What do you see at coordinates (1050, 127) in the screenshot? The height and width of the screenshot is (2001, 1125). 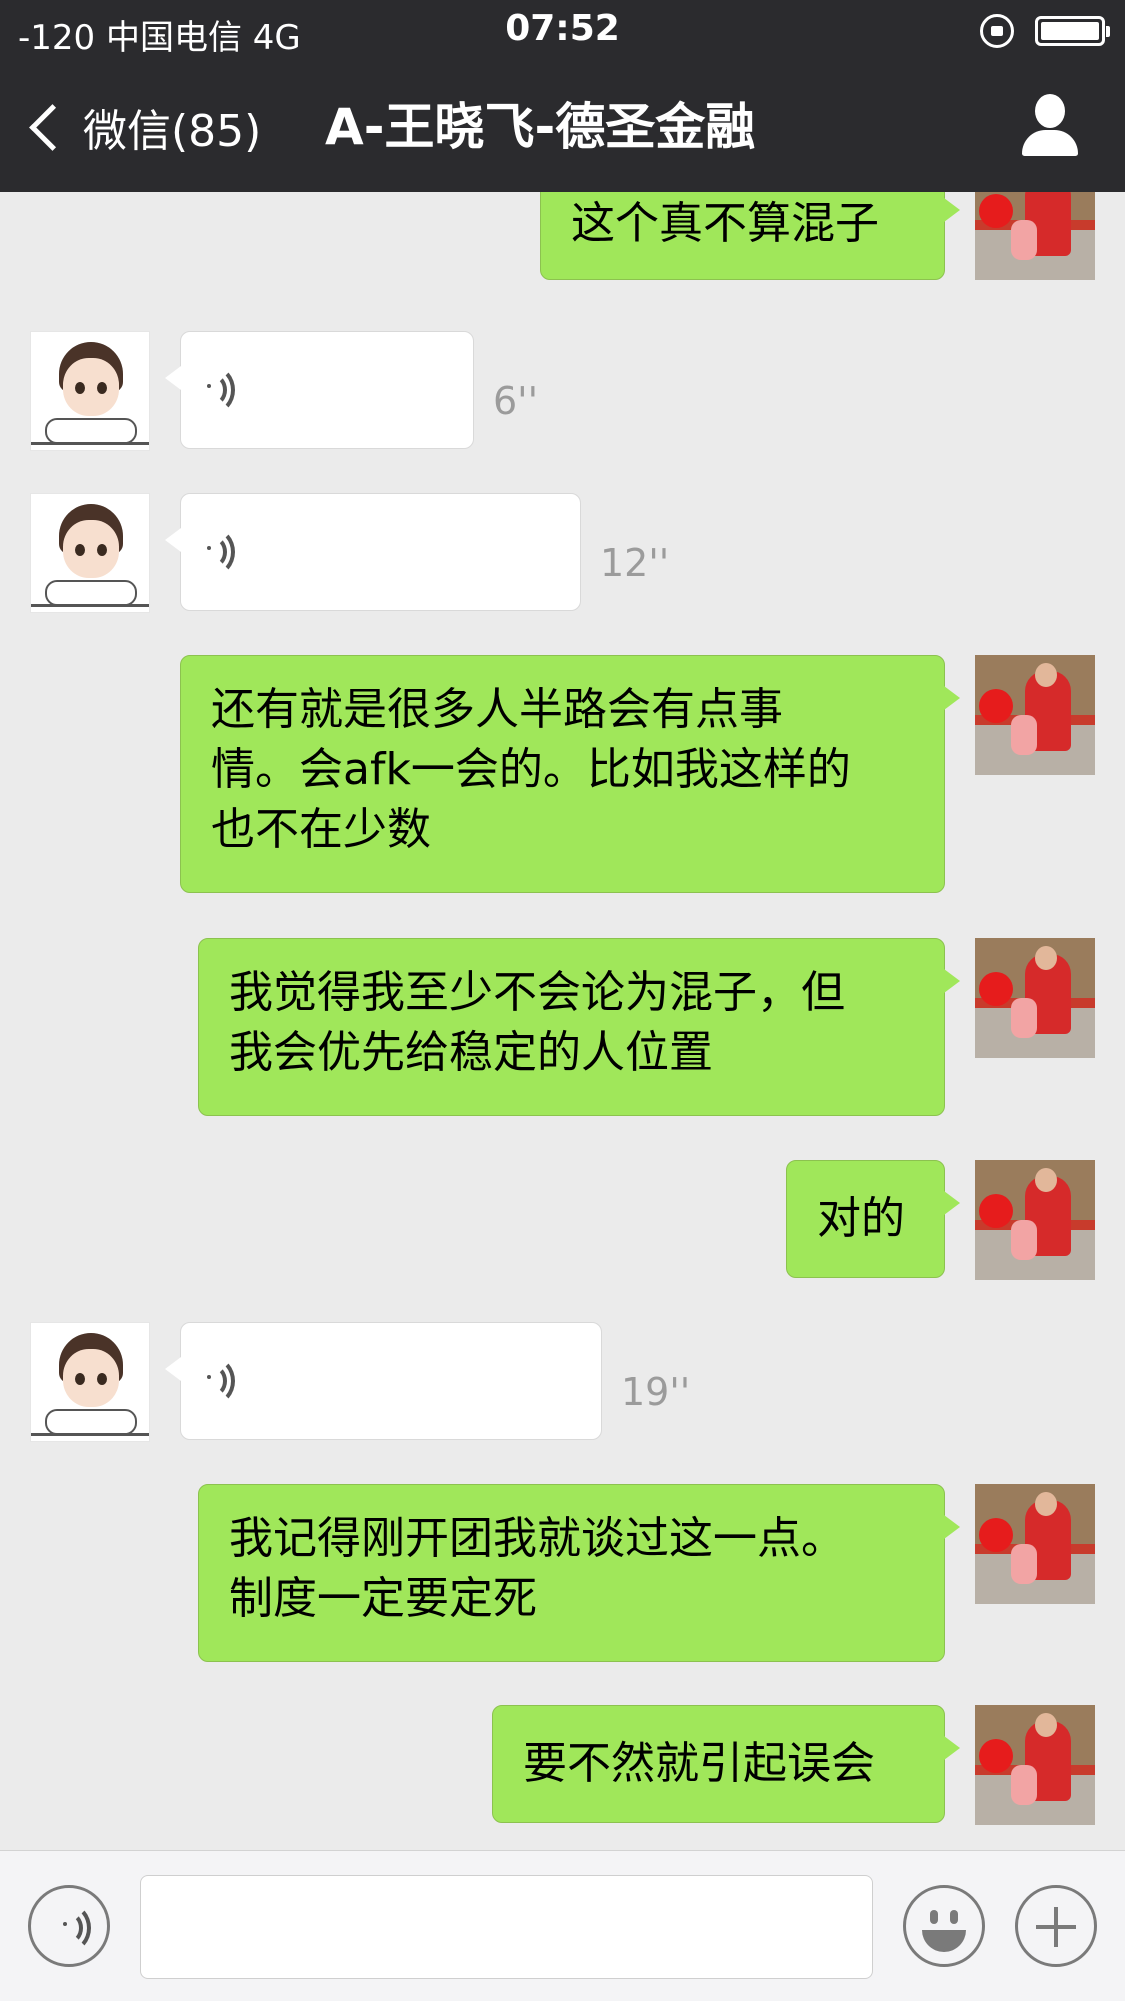 I see `contact-profile-icon` at bounding box center [1050, 127].